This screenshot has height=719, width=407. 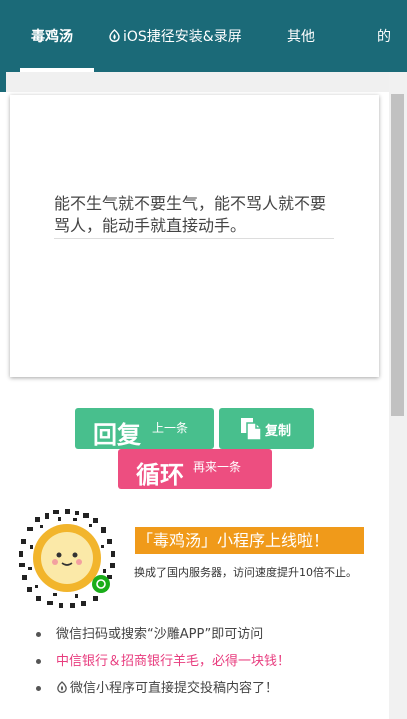 I want to click on copy-icon, so click(x=251, y=429).